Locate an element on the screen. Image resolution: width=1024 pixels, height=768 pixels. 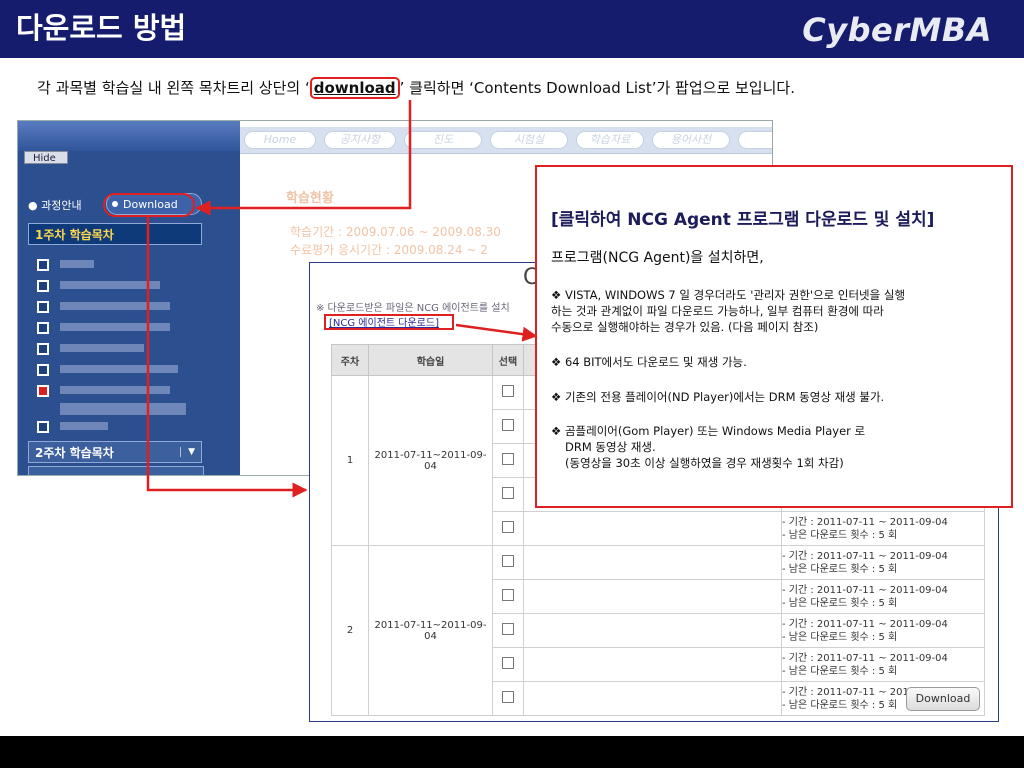
slide-bottom-bar is located at coordinates (512, 752).